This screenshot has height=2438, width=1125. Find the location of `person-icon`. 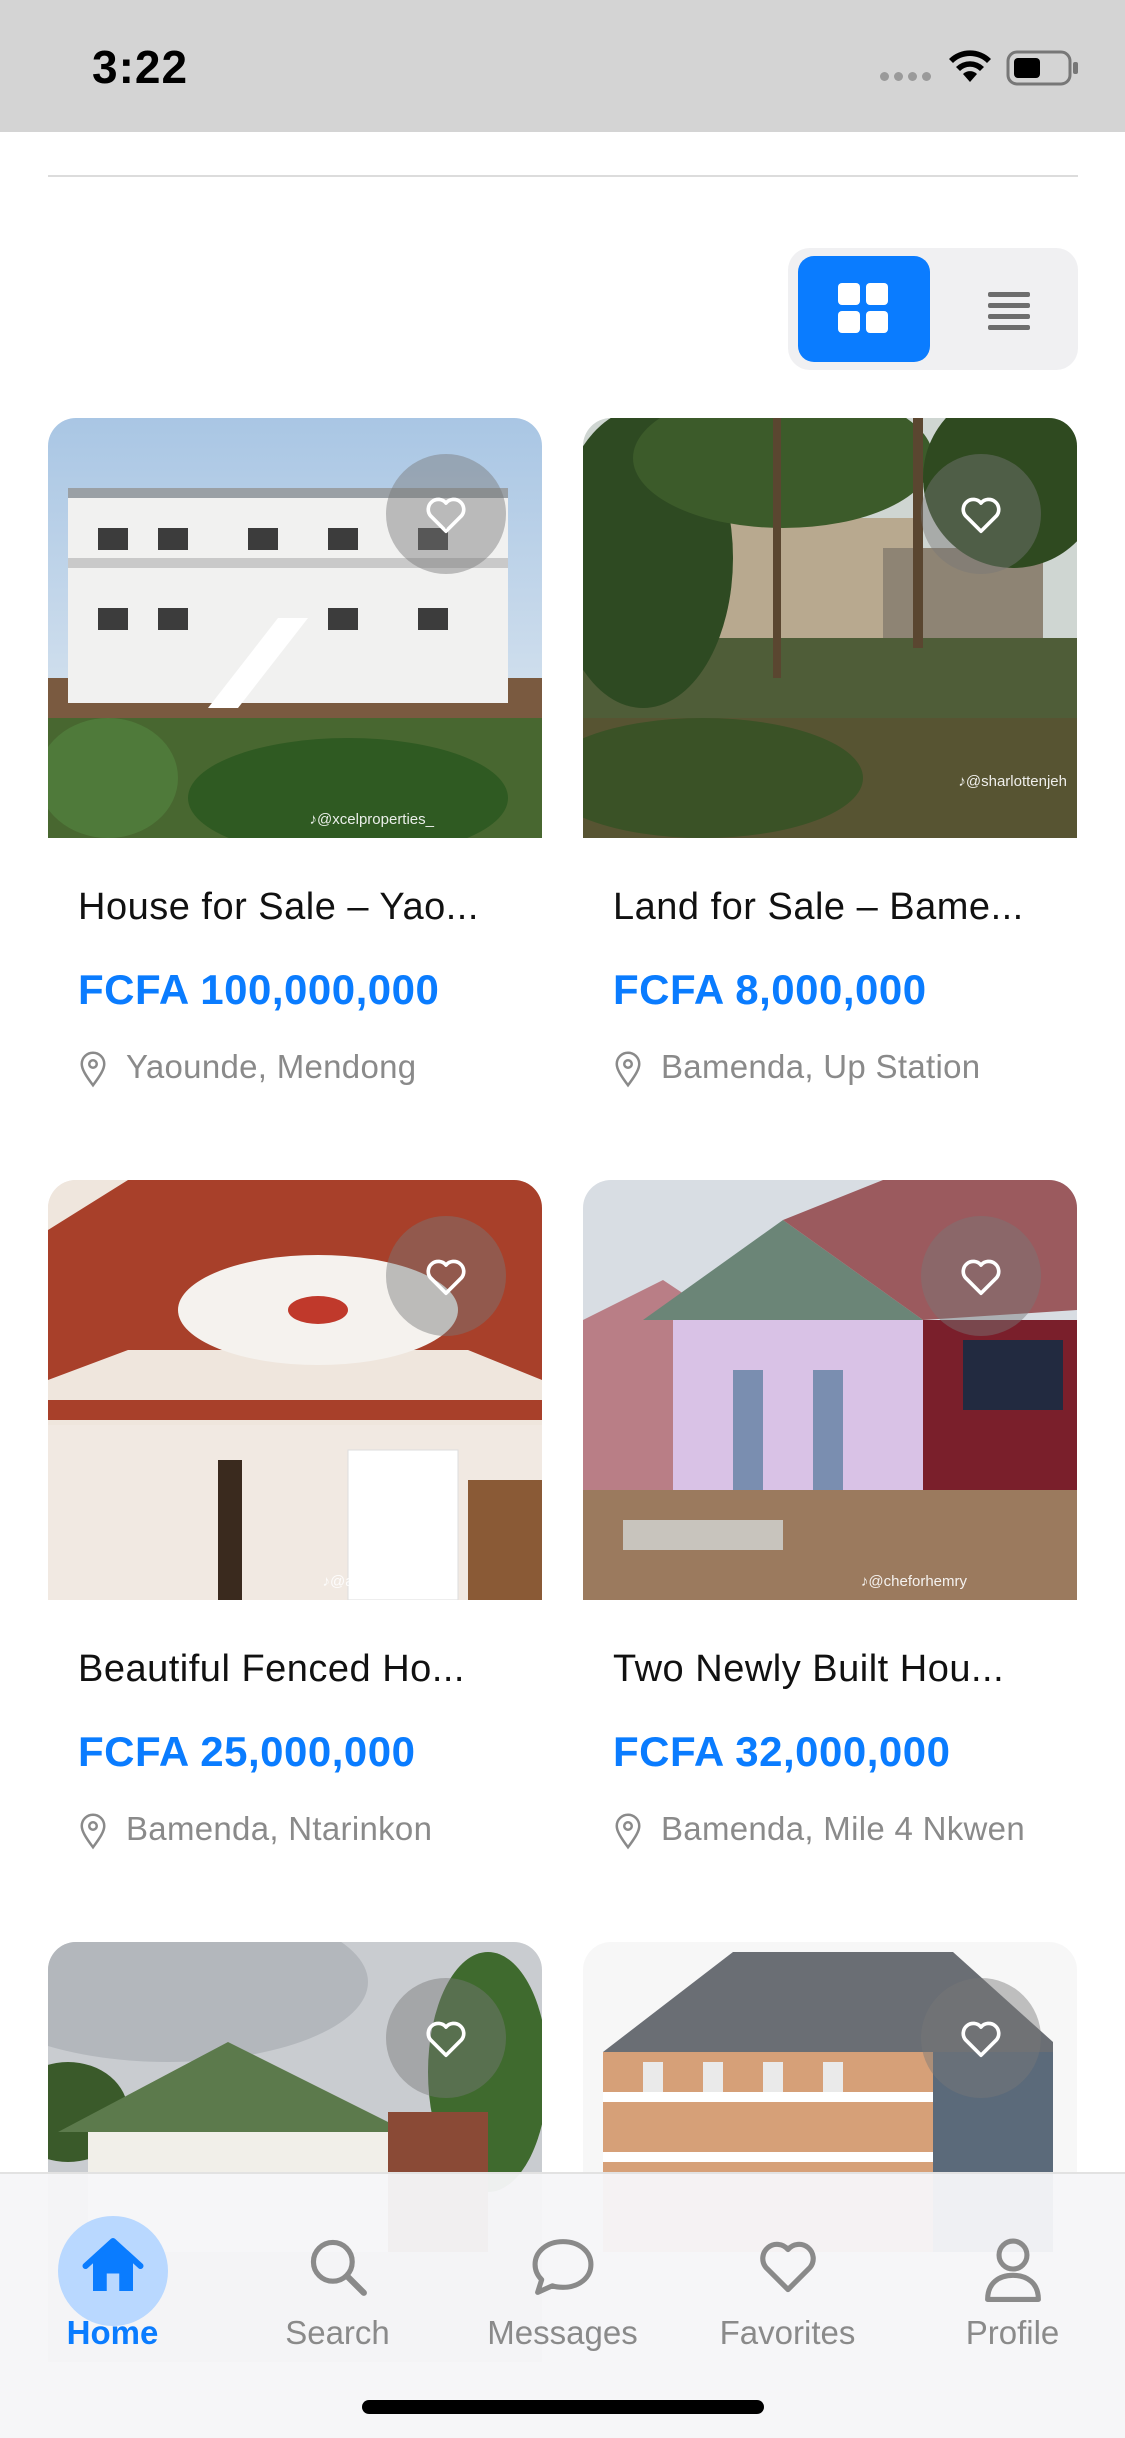

person-icon is located at coordinates (1012, 2270).